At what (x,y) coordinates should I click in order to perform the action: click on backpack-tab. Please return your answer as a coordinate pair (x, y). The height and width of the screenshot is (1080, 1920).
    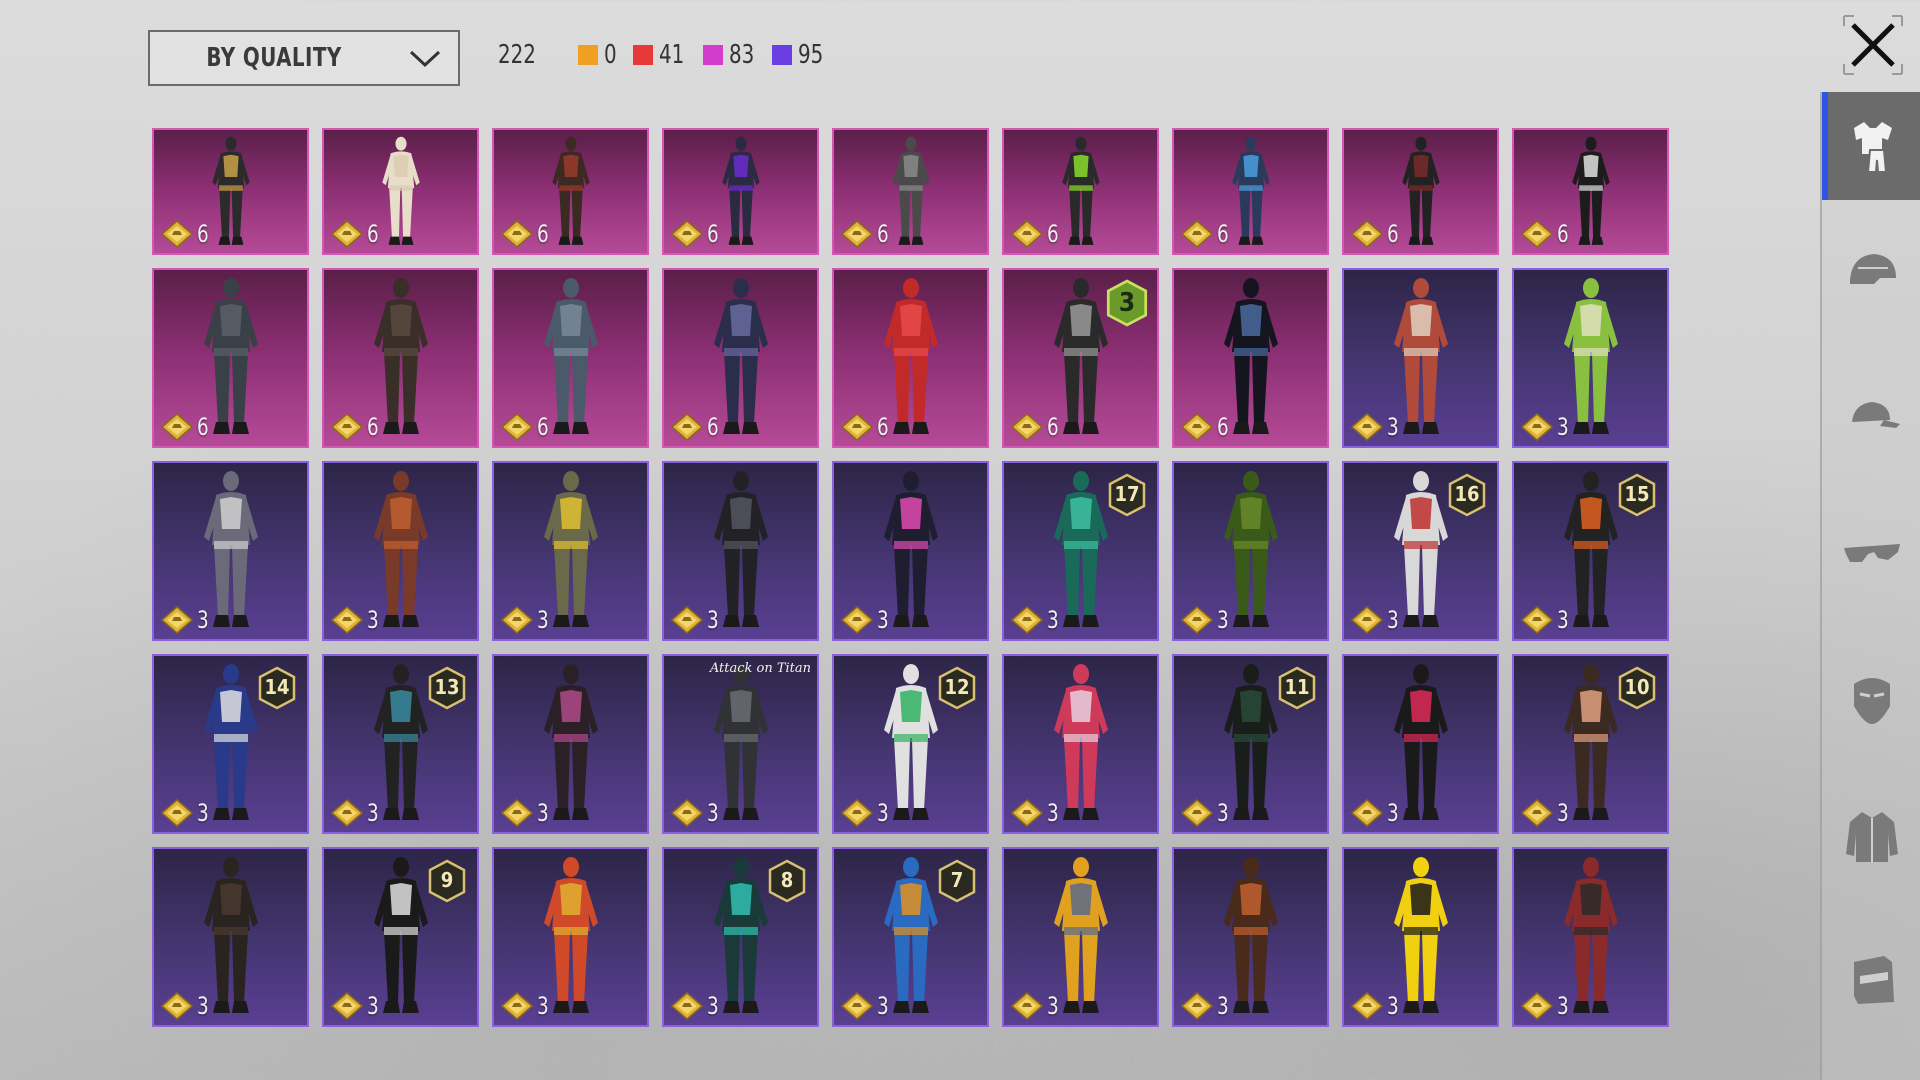
    Looking at the image, I should click on (1871, 978).